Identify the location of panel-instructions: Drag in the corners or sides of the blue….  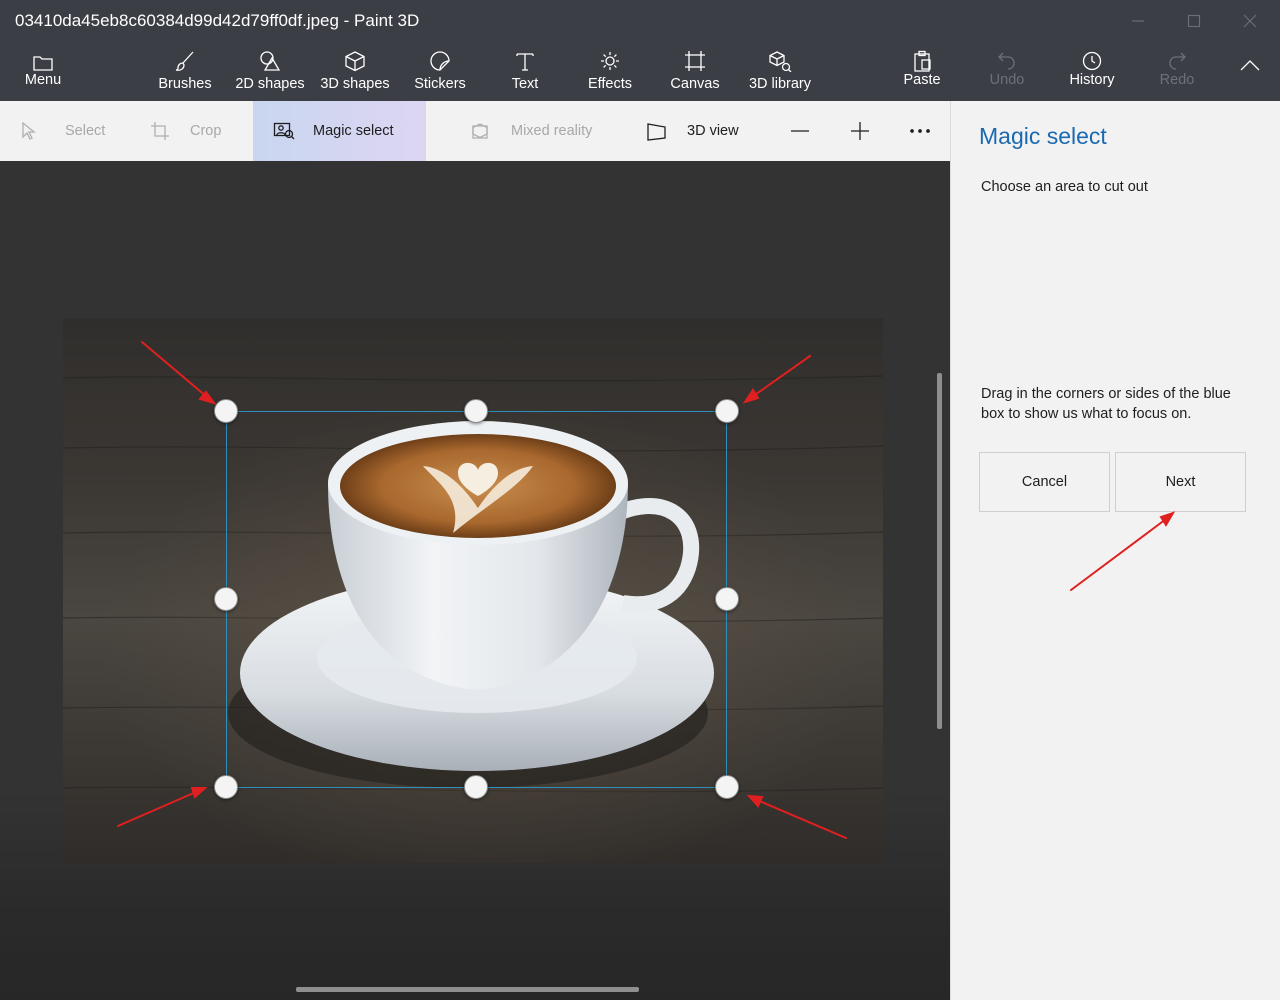
(1106, 404).